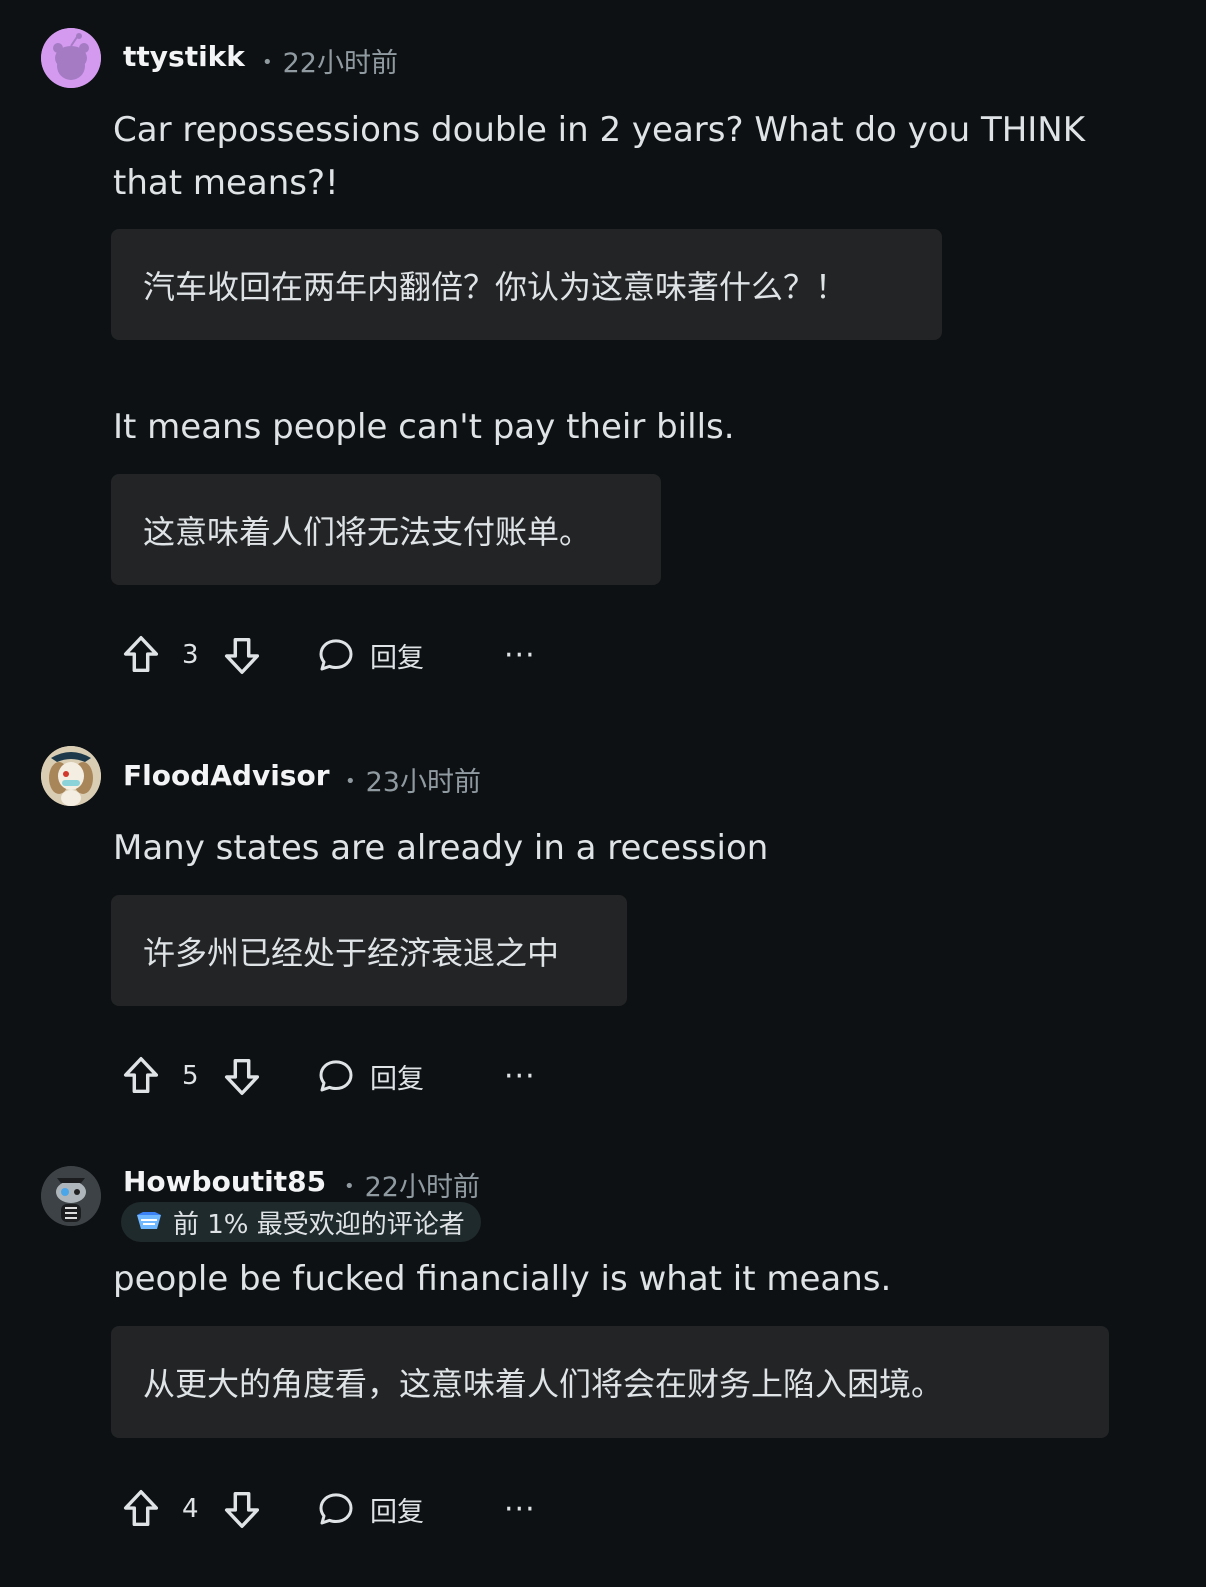 This screenshot has width=1206, height=1587. Describe the element at coordinates (424, 427) in the screenshot. I see `comment-text: It means people can't pay their bills.` at that location.